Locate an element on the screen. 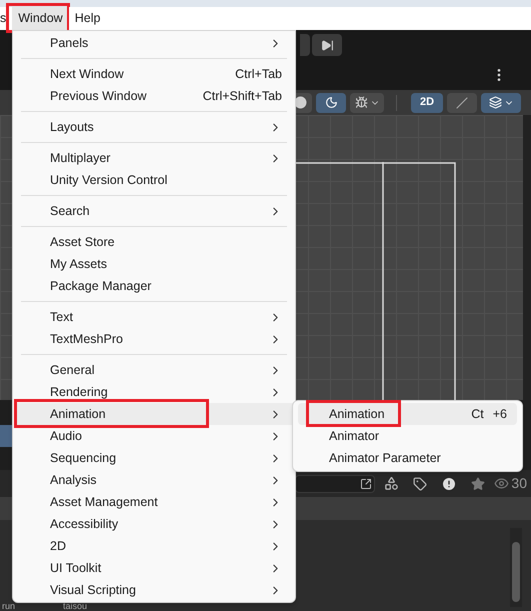 The height and width of the screenshot is (611, 531). step-button is located at coordinates (327, 45).